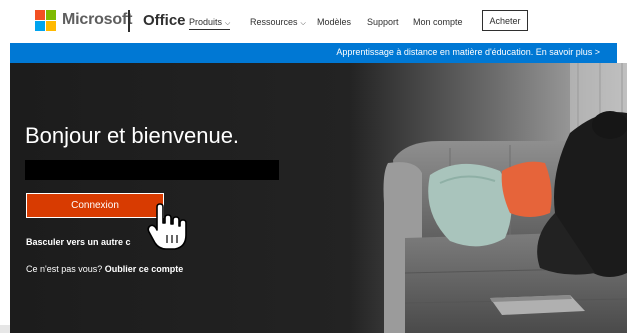 The image size is (627, 333). What do you see at coordinates (164, 20) in the screenshot?
I see `product-name: Office` at bounding box center [164, 20].